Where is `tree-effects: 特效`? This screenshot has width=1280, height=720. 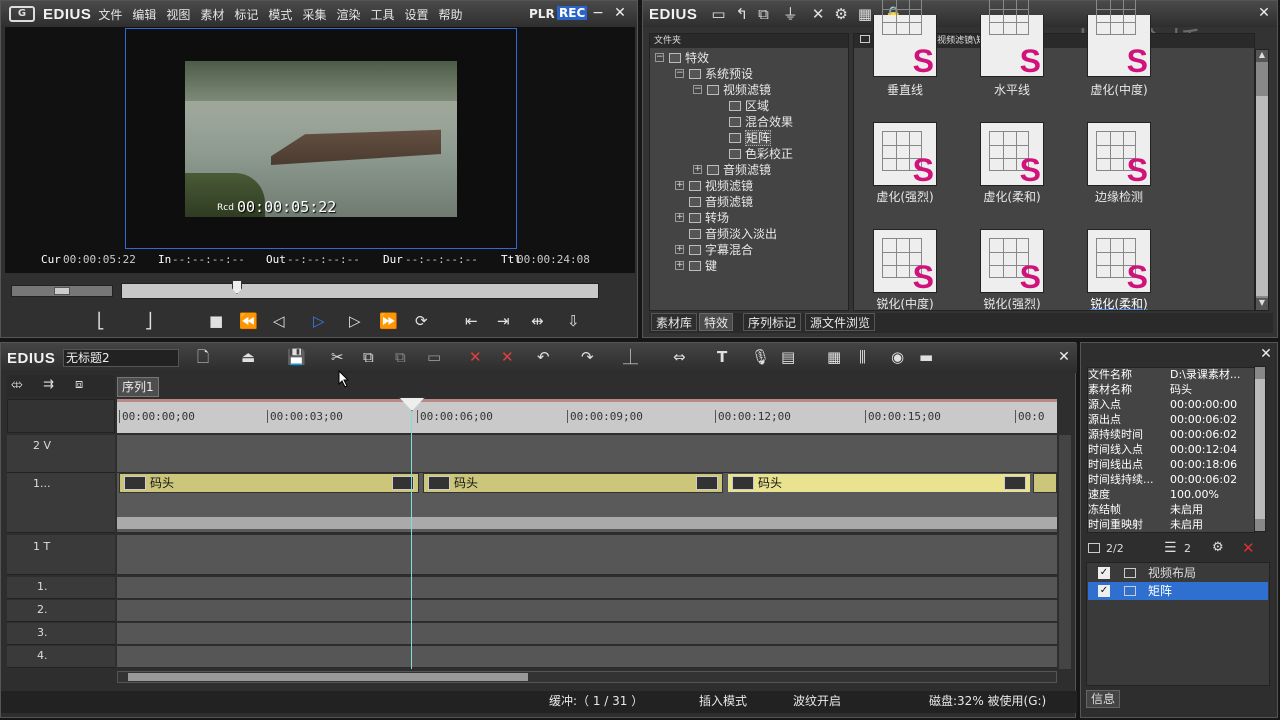 tree-effects: 特效 is located at coordinates (689, 58).